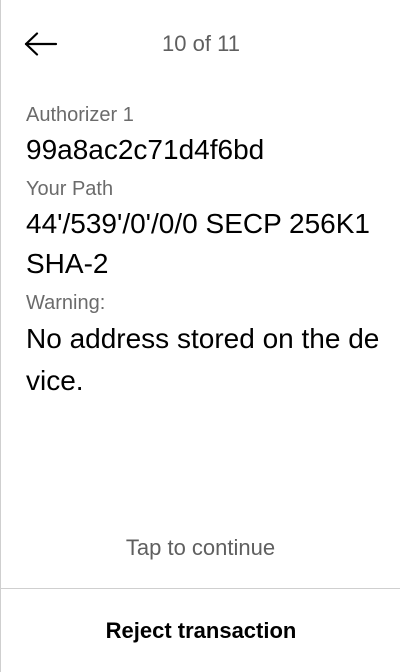 This screenshot has width=400, height=672. What do you see at coordinates (200, 630) in the screenshot?
I see `reject-transaction-button: Reject transaction` at bounding box center [200, 630].